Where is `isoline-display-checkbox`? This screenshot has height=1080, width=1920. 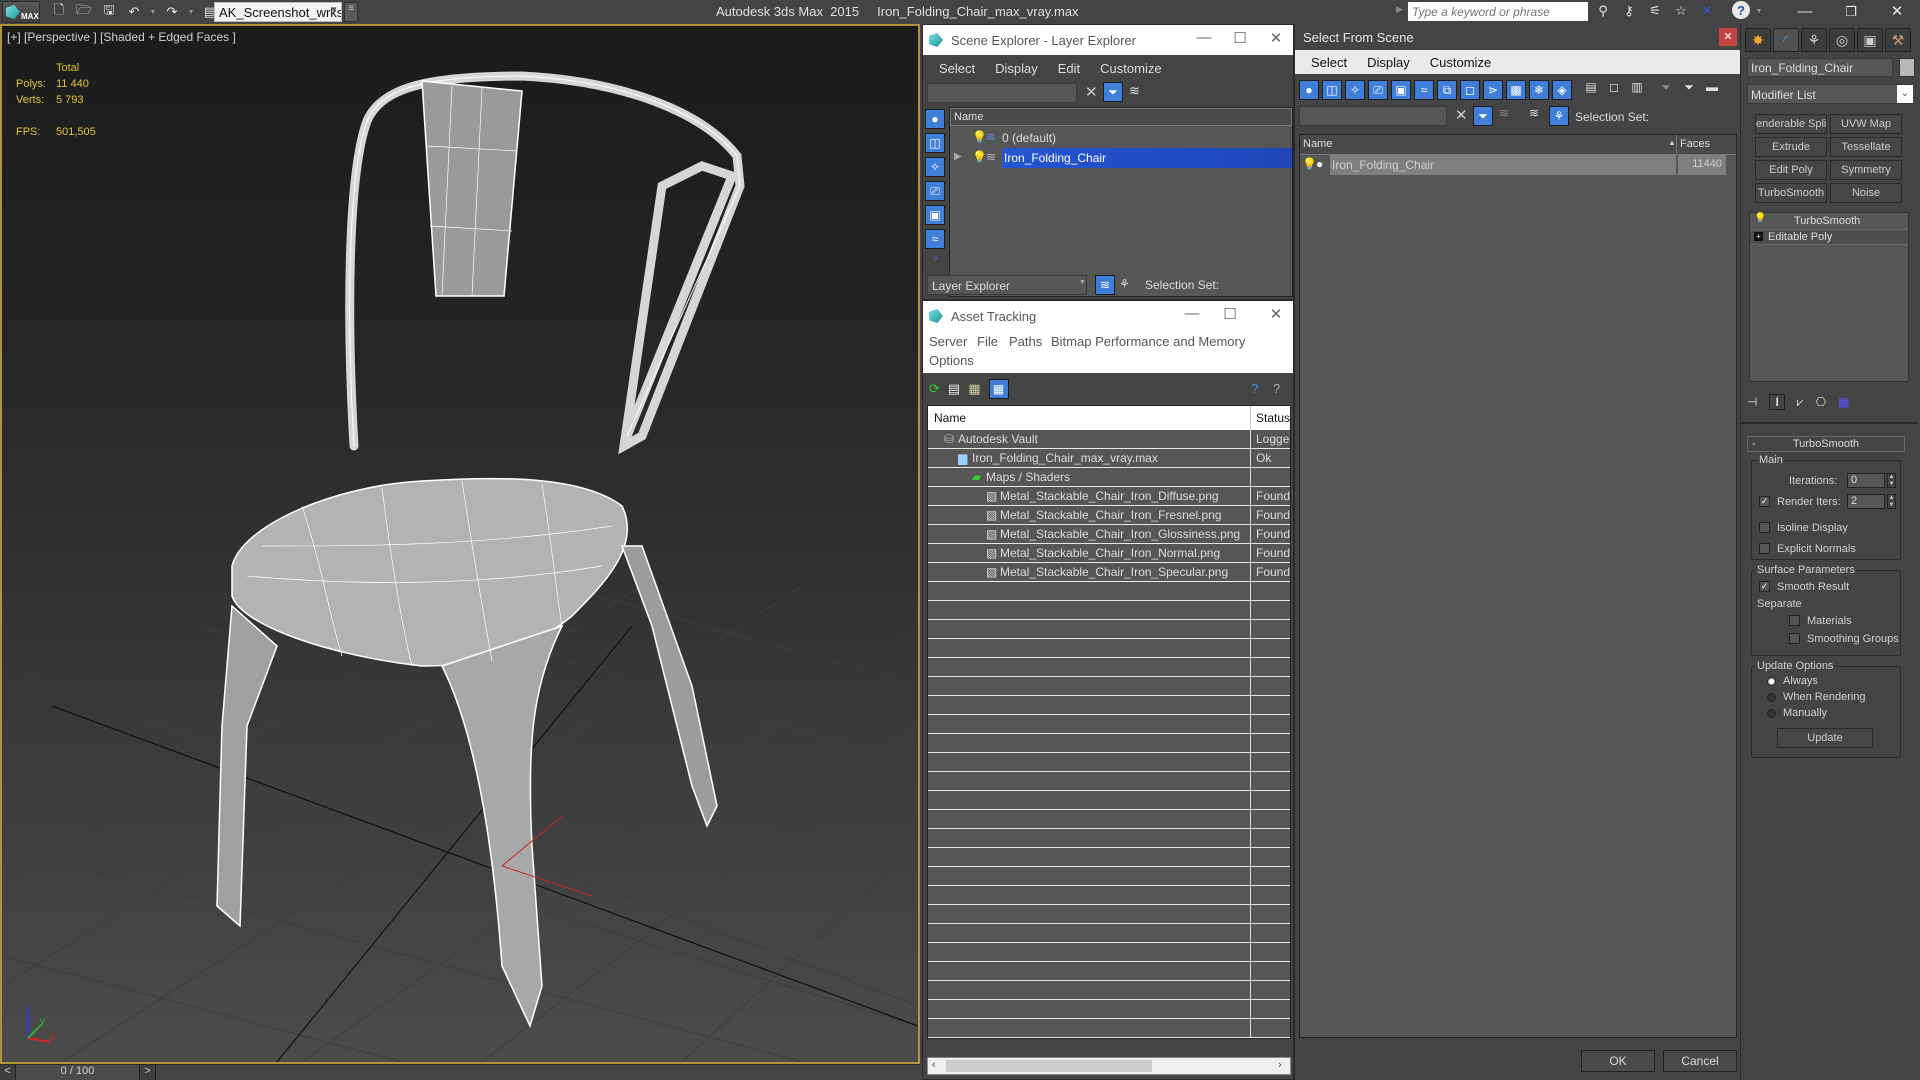
isoline-display-checkbox is located at coordinates (1764, 527).